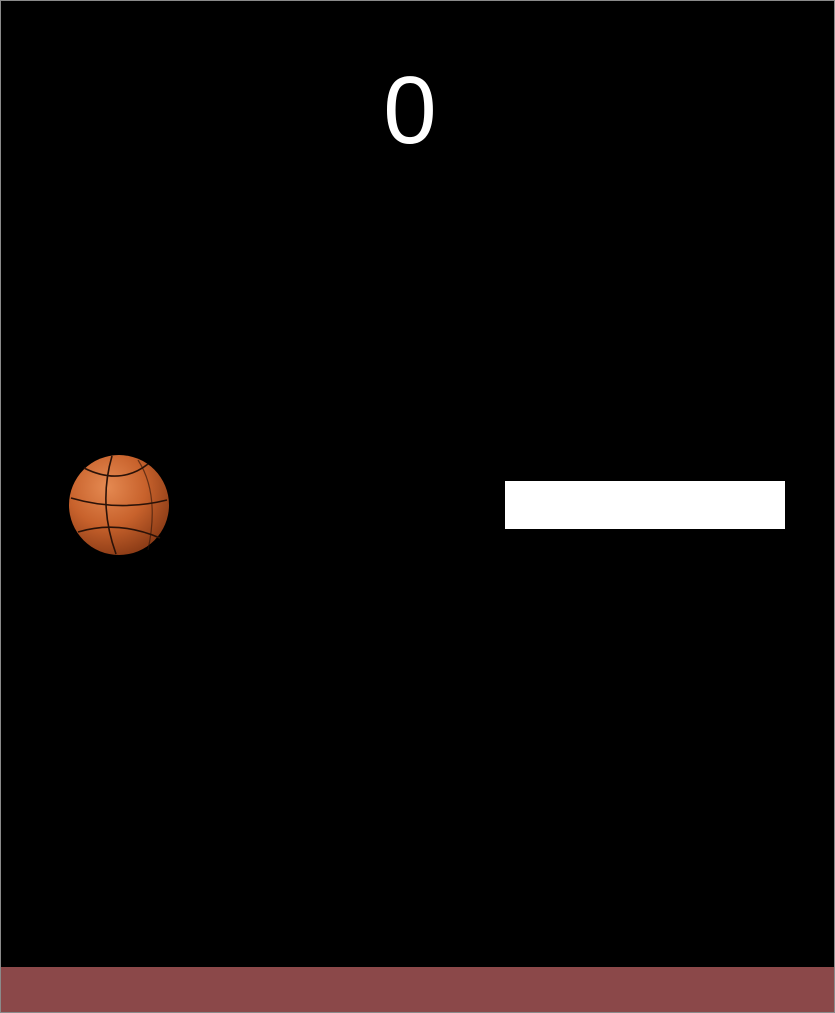 The width and height of the screenshot is (835, 1013). What do you see at coordinates (417, 989) in the screenshot?
I see `ground-floor` at bounding box center [417, 989].